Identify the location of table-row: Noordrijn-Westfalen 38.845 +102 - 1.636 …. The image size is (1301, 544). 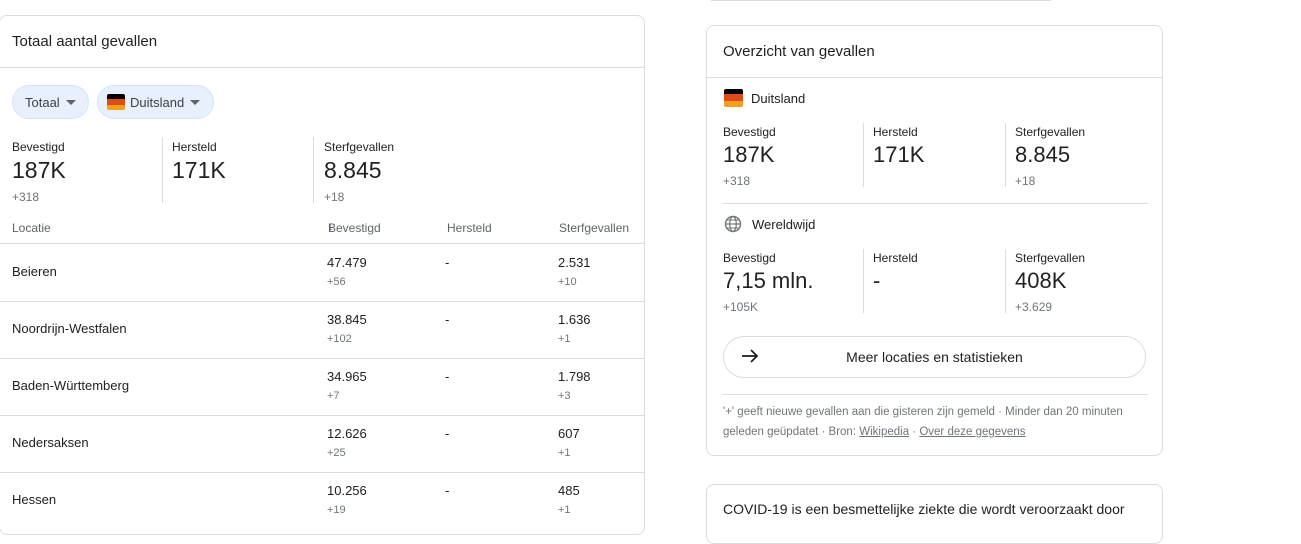
(322, 330).